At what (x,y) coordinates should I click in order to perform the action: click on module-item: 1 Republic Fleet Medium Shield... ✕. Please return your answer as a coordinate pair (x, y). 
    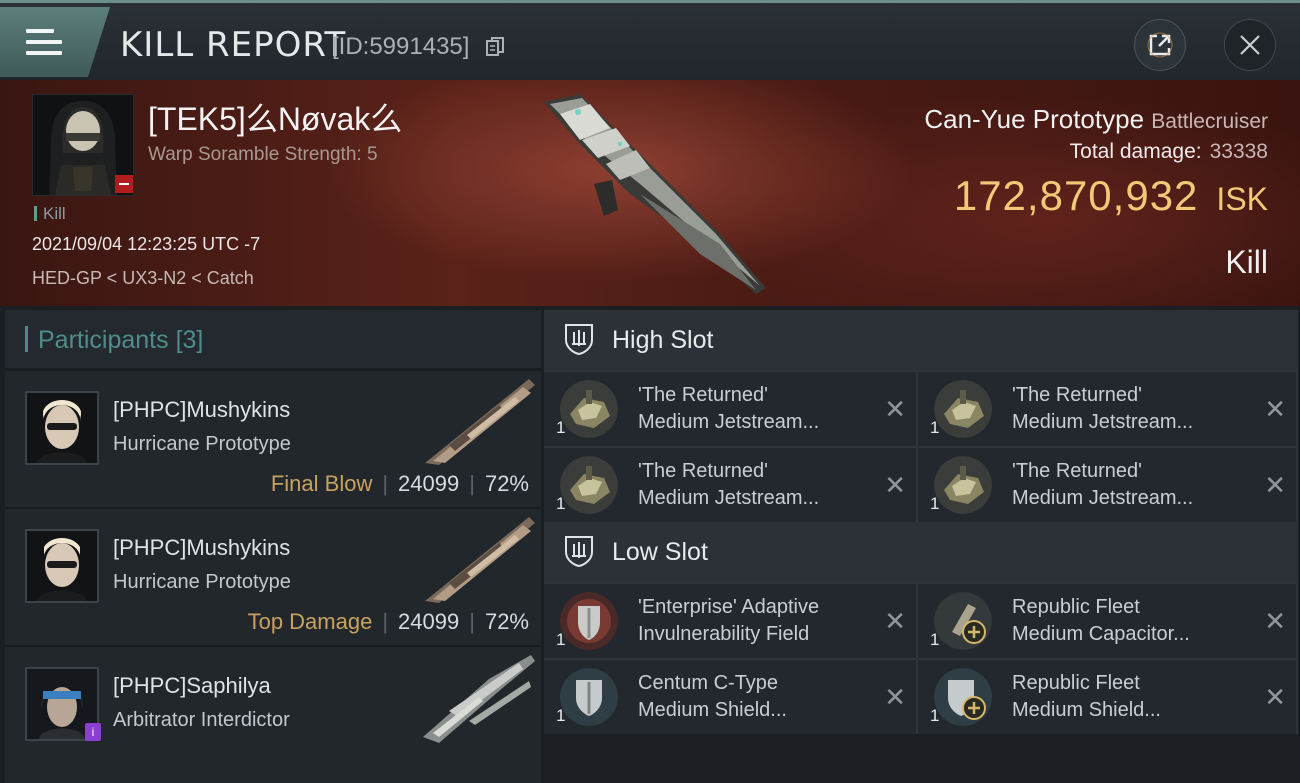
    Looking at the image, I should click on (1108, 696).